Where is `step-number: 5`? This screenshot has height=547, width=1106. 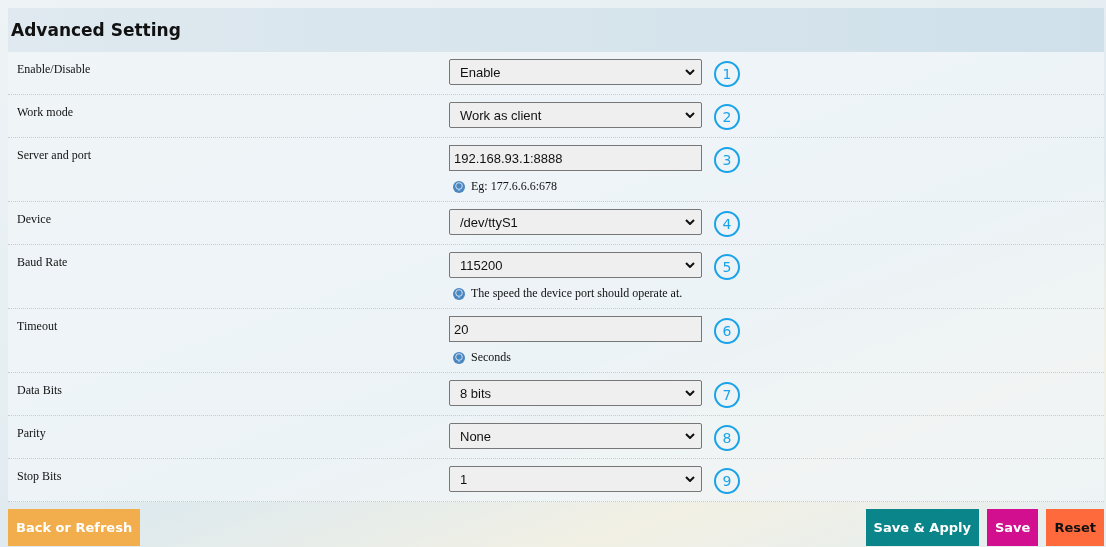
step-number: 5 is located at coordinates (727, 267).